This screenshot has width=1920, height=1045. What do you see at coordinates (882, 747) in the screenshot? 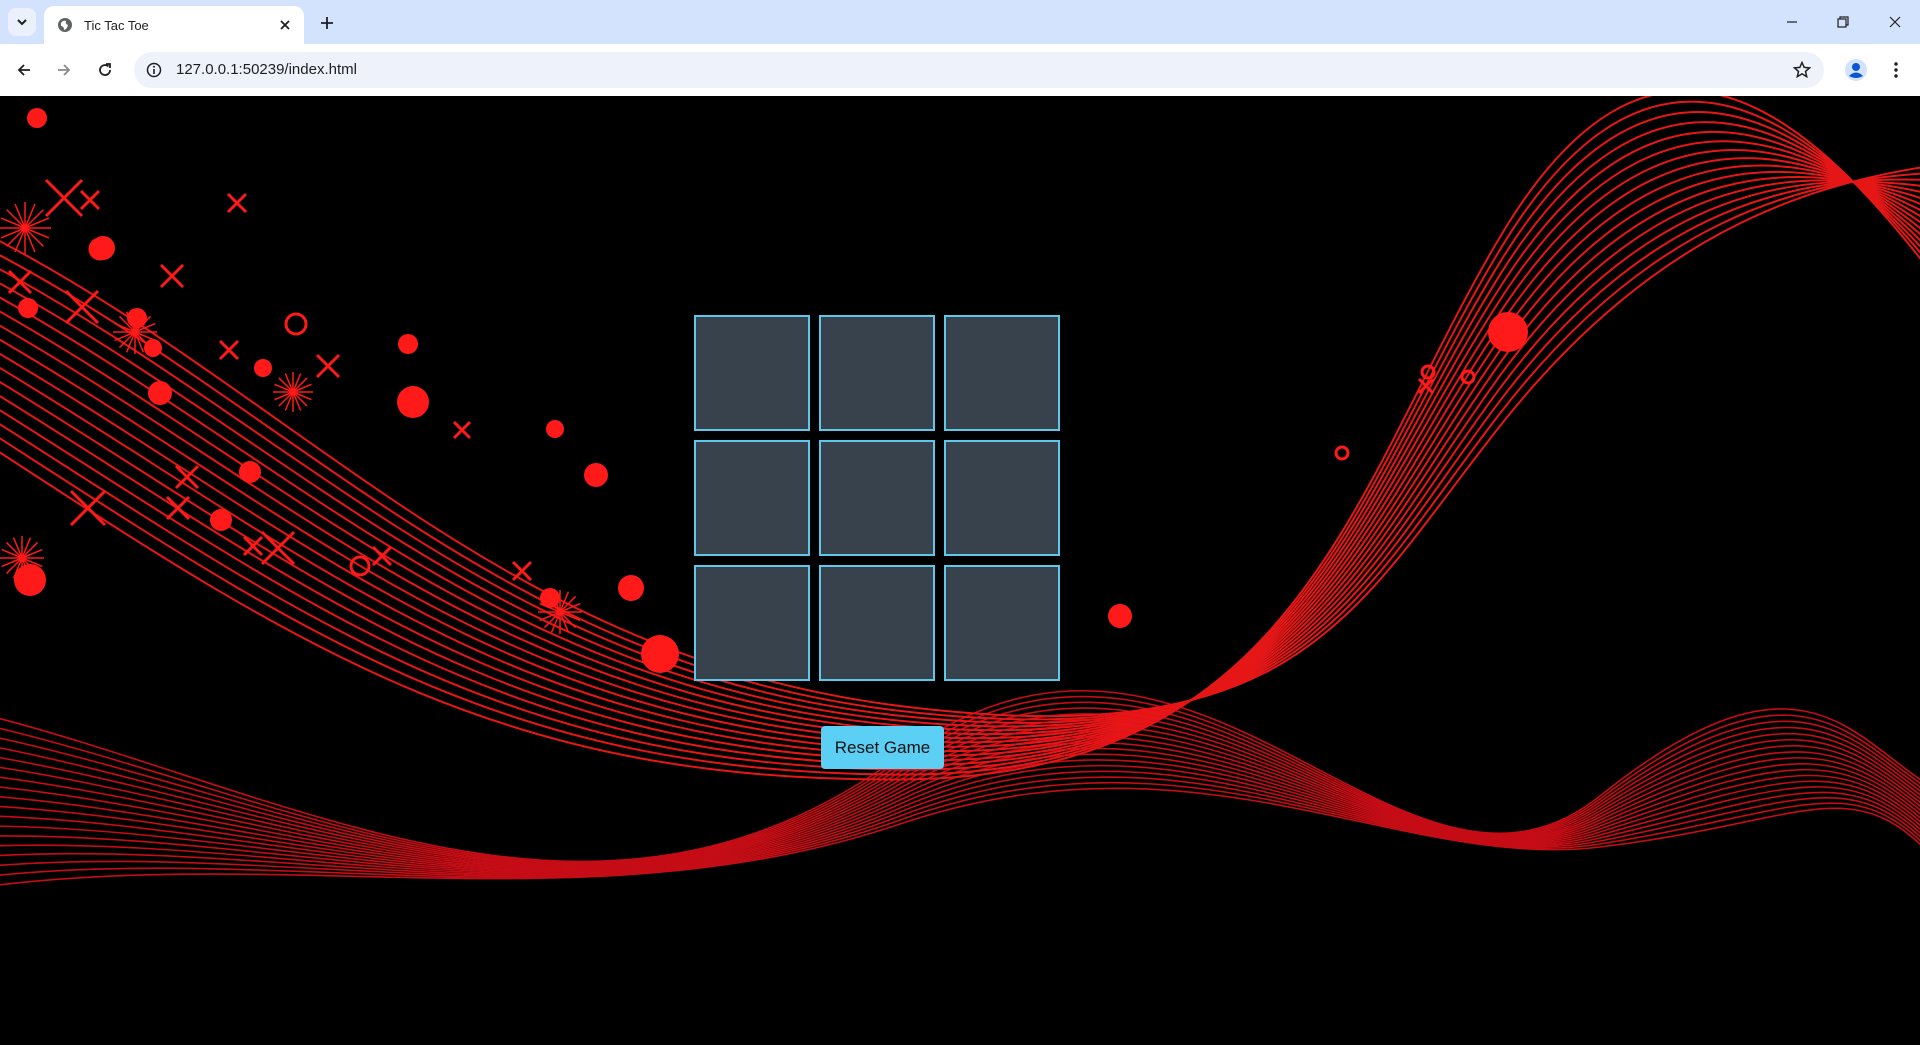
I see `reset-game-button: Reset Game` at bounding box center [882, 747].